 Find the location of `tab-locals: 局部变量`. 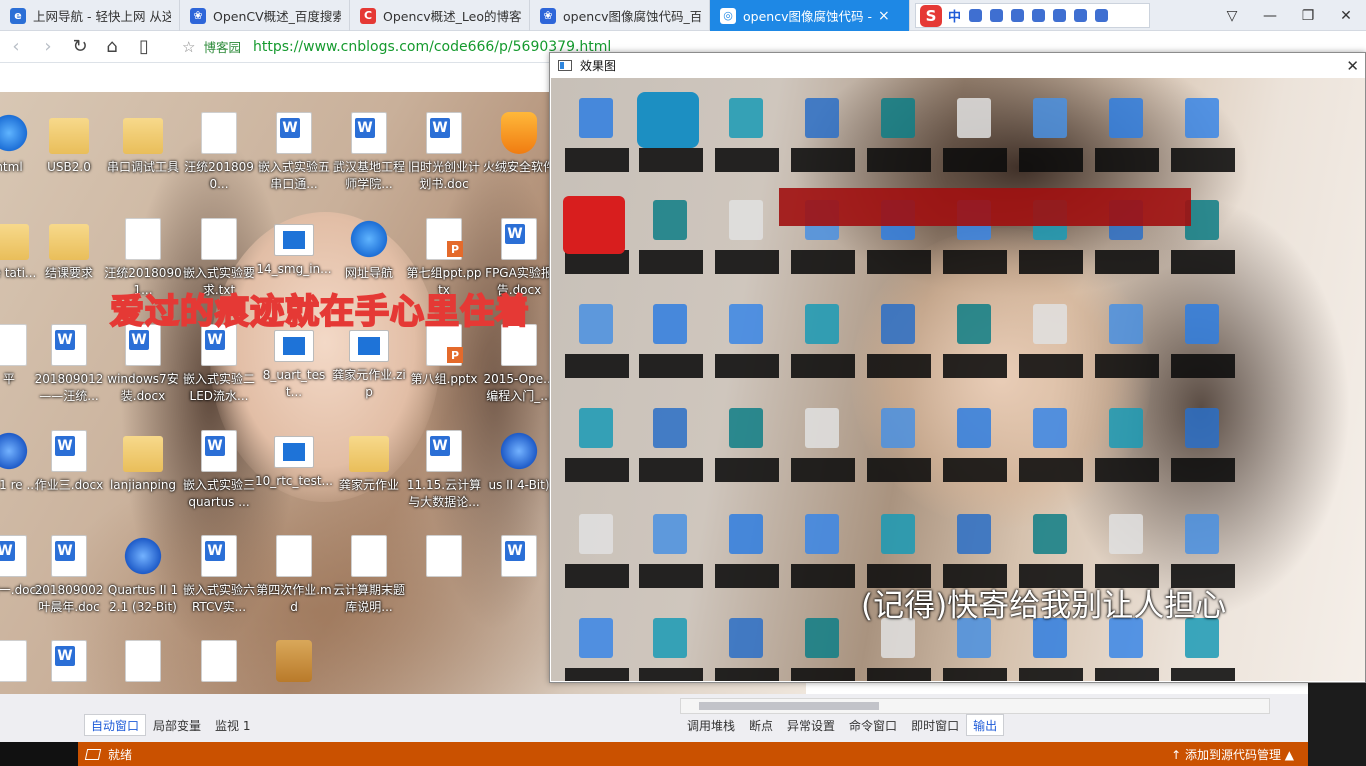

tab-locals: 局部变量 is located at coordinates (177, 725).